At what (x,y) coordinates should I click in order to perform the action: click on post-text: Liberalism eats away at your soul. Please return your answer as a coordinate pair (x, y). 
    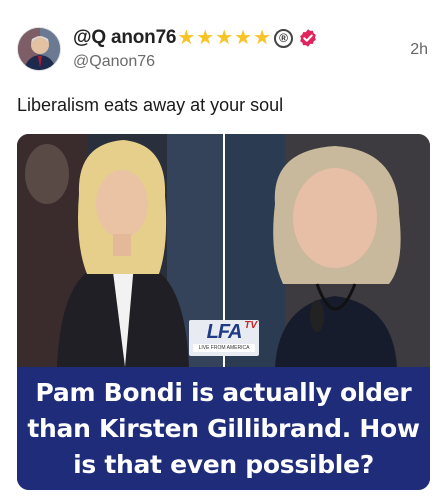
    Looking at the image, I should click on (150, 105).